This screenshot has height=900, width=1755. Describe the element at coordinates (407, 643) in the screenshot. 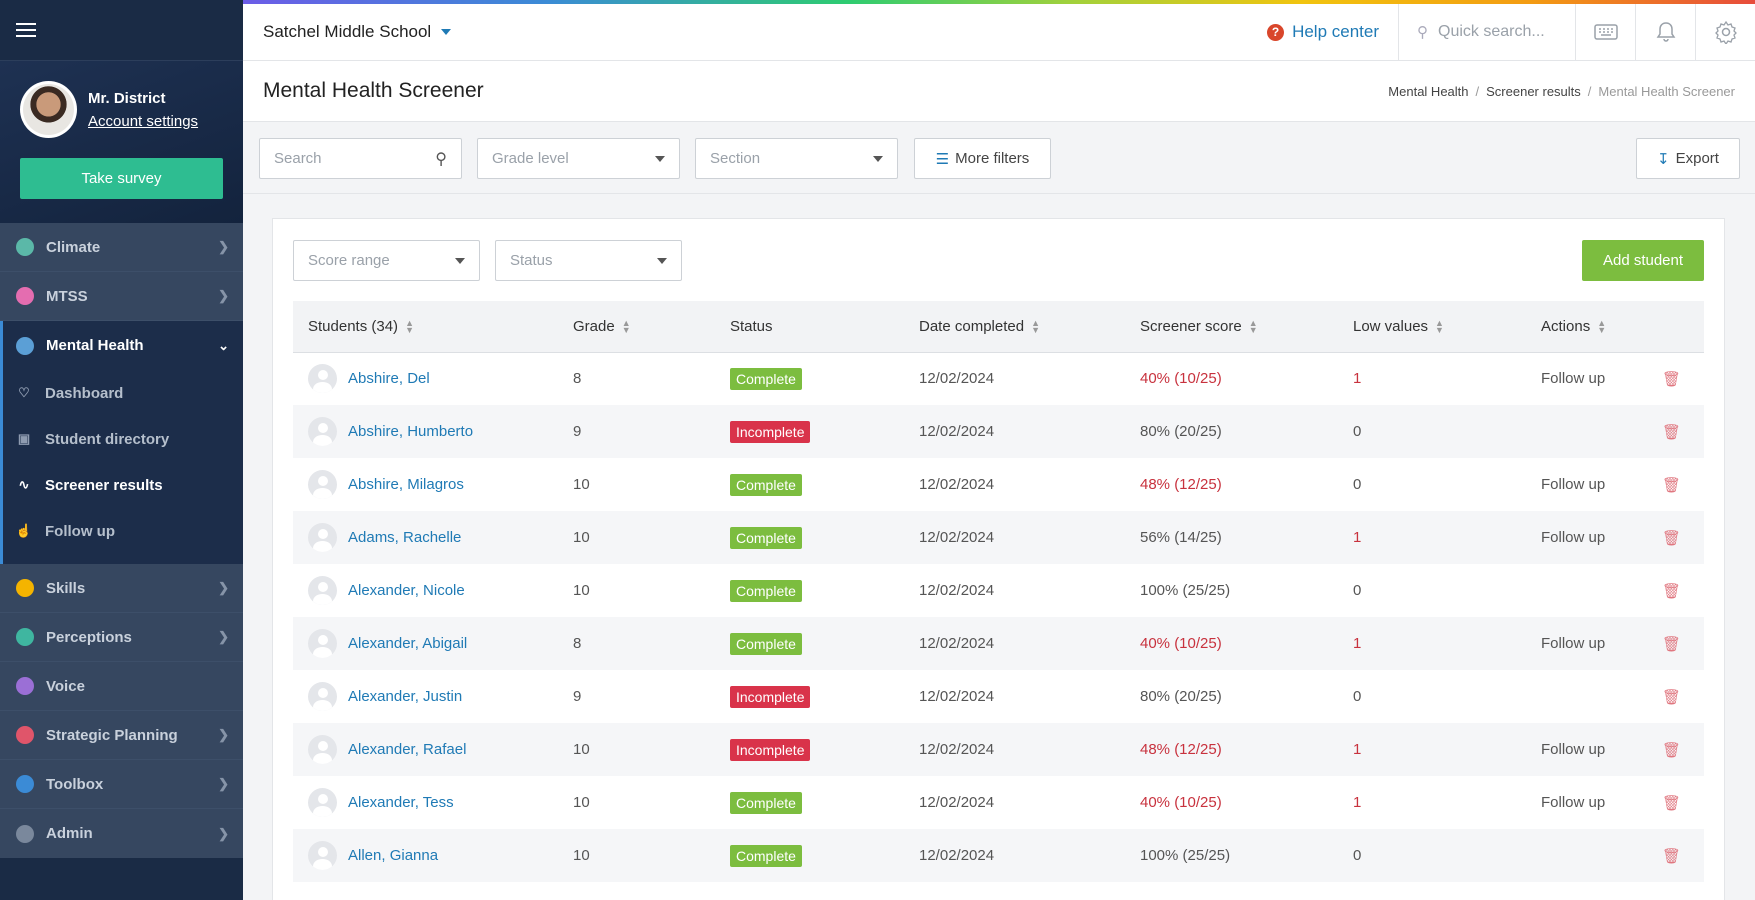

I see `student-name-link: Alexander, Abigail` at that location.